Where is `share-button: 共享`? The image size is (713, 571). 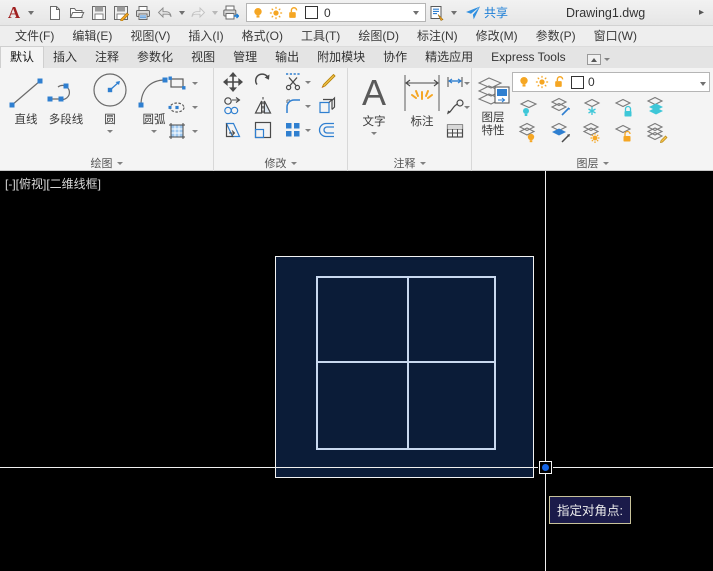
share-button: 共享 is located at coordinates (486, 12).